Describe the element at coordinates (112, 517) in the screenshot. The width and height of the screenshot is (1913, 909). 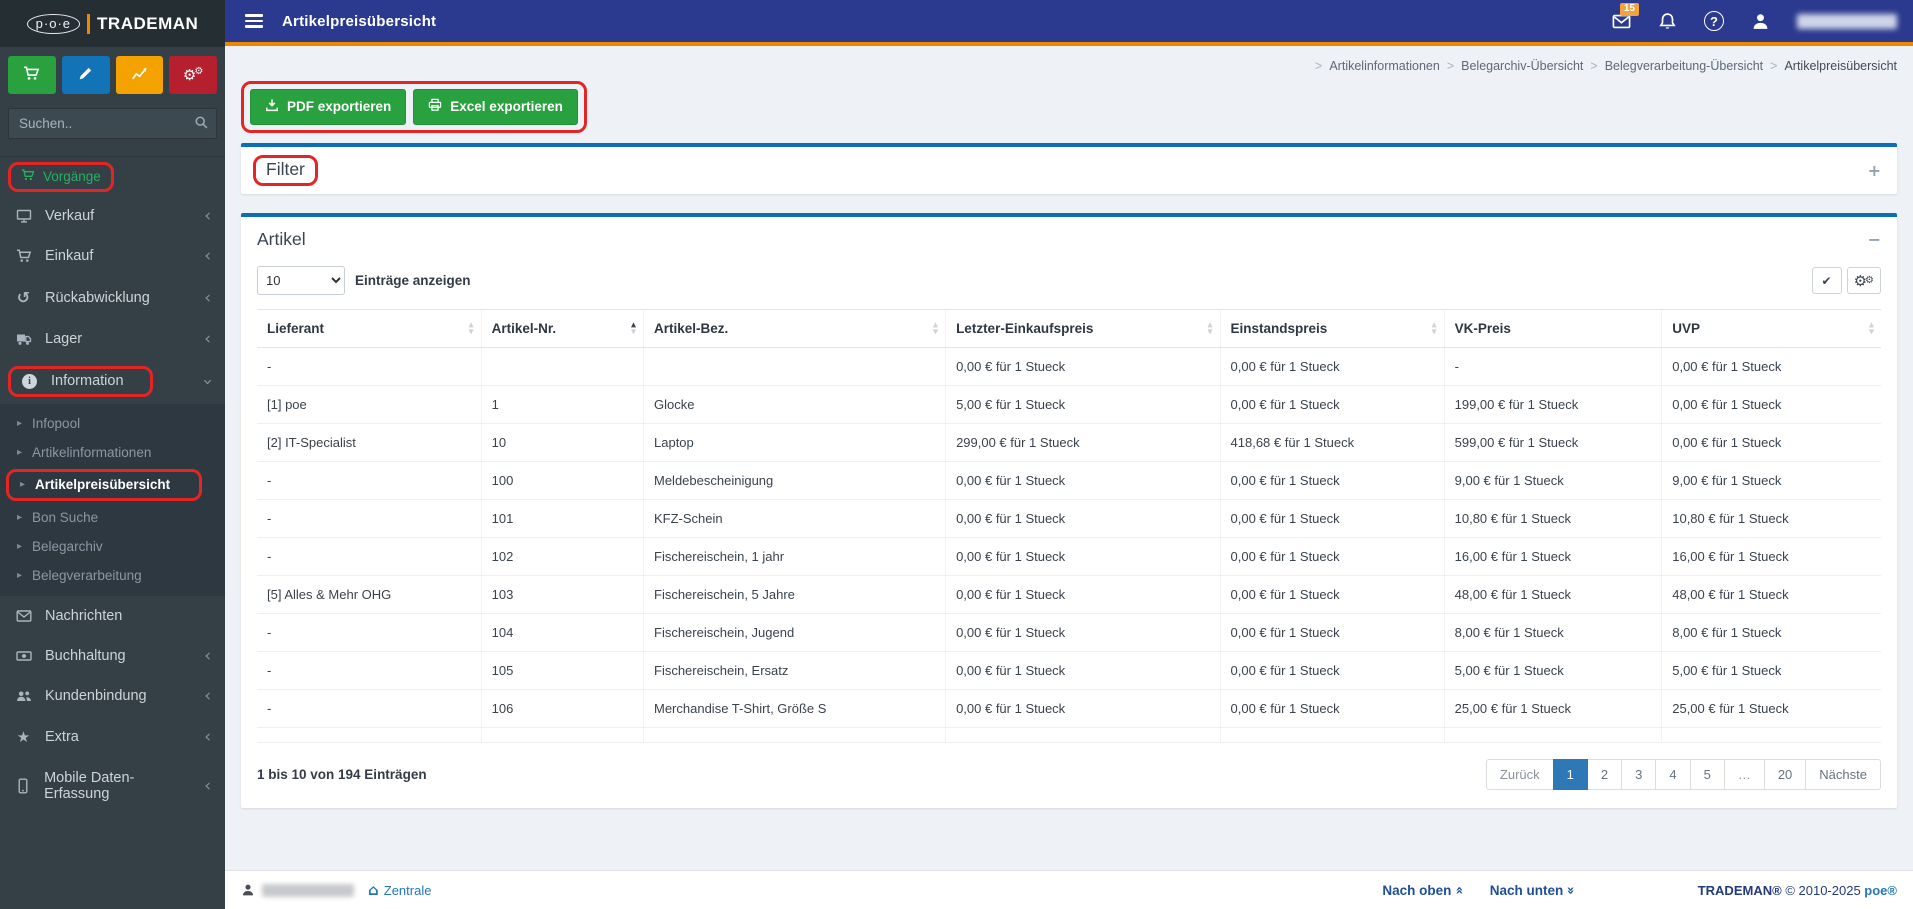
I see `sidebar-item-bon-suche: ▸ Bon Suche` at that location.